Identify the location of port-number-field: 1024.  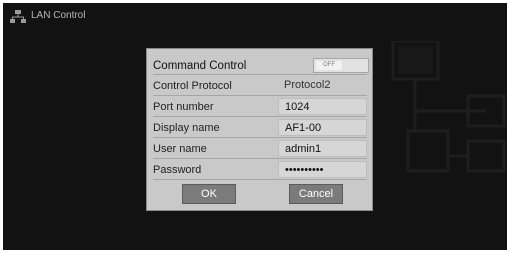
(322, 106).